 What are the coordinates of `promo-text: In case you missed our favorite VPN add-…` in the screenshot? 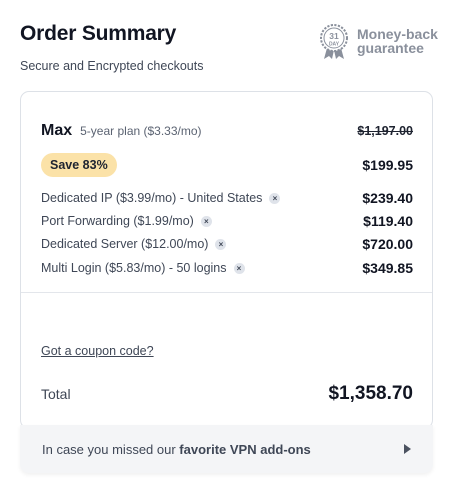 It's located at (176, 449).